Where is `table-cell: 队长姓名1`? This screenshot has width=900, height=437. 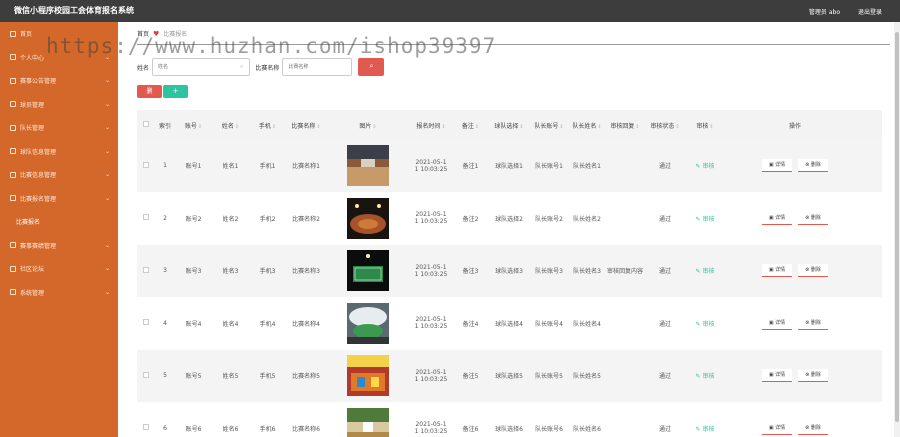
table-cell: 队长姓名1 is located at coordinates (587, 165).